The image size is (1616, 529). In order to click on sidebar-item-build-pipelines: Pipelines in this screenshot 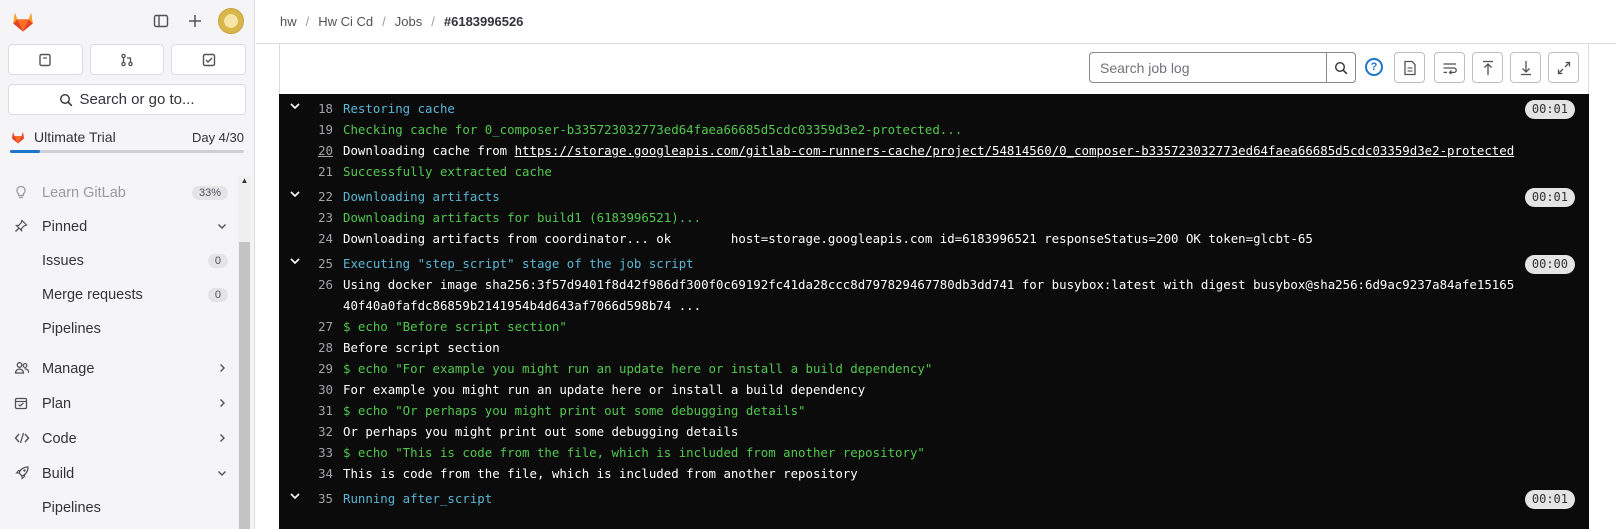, I will do `click(119, 508)`.